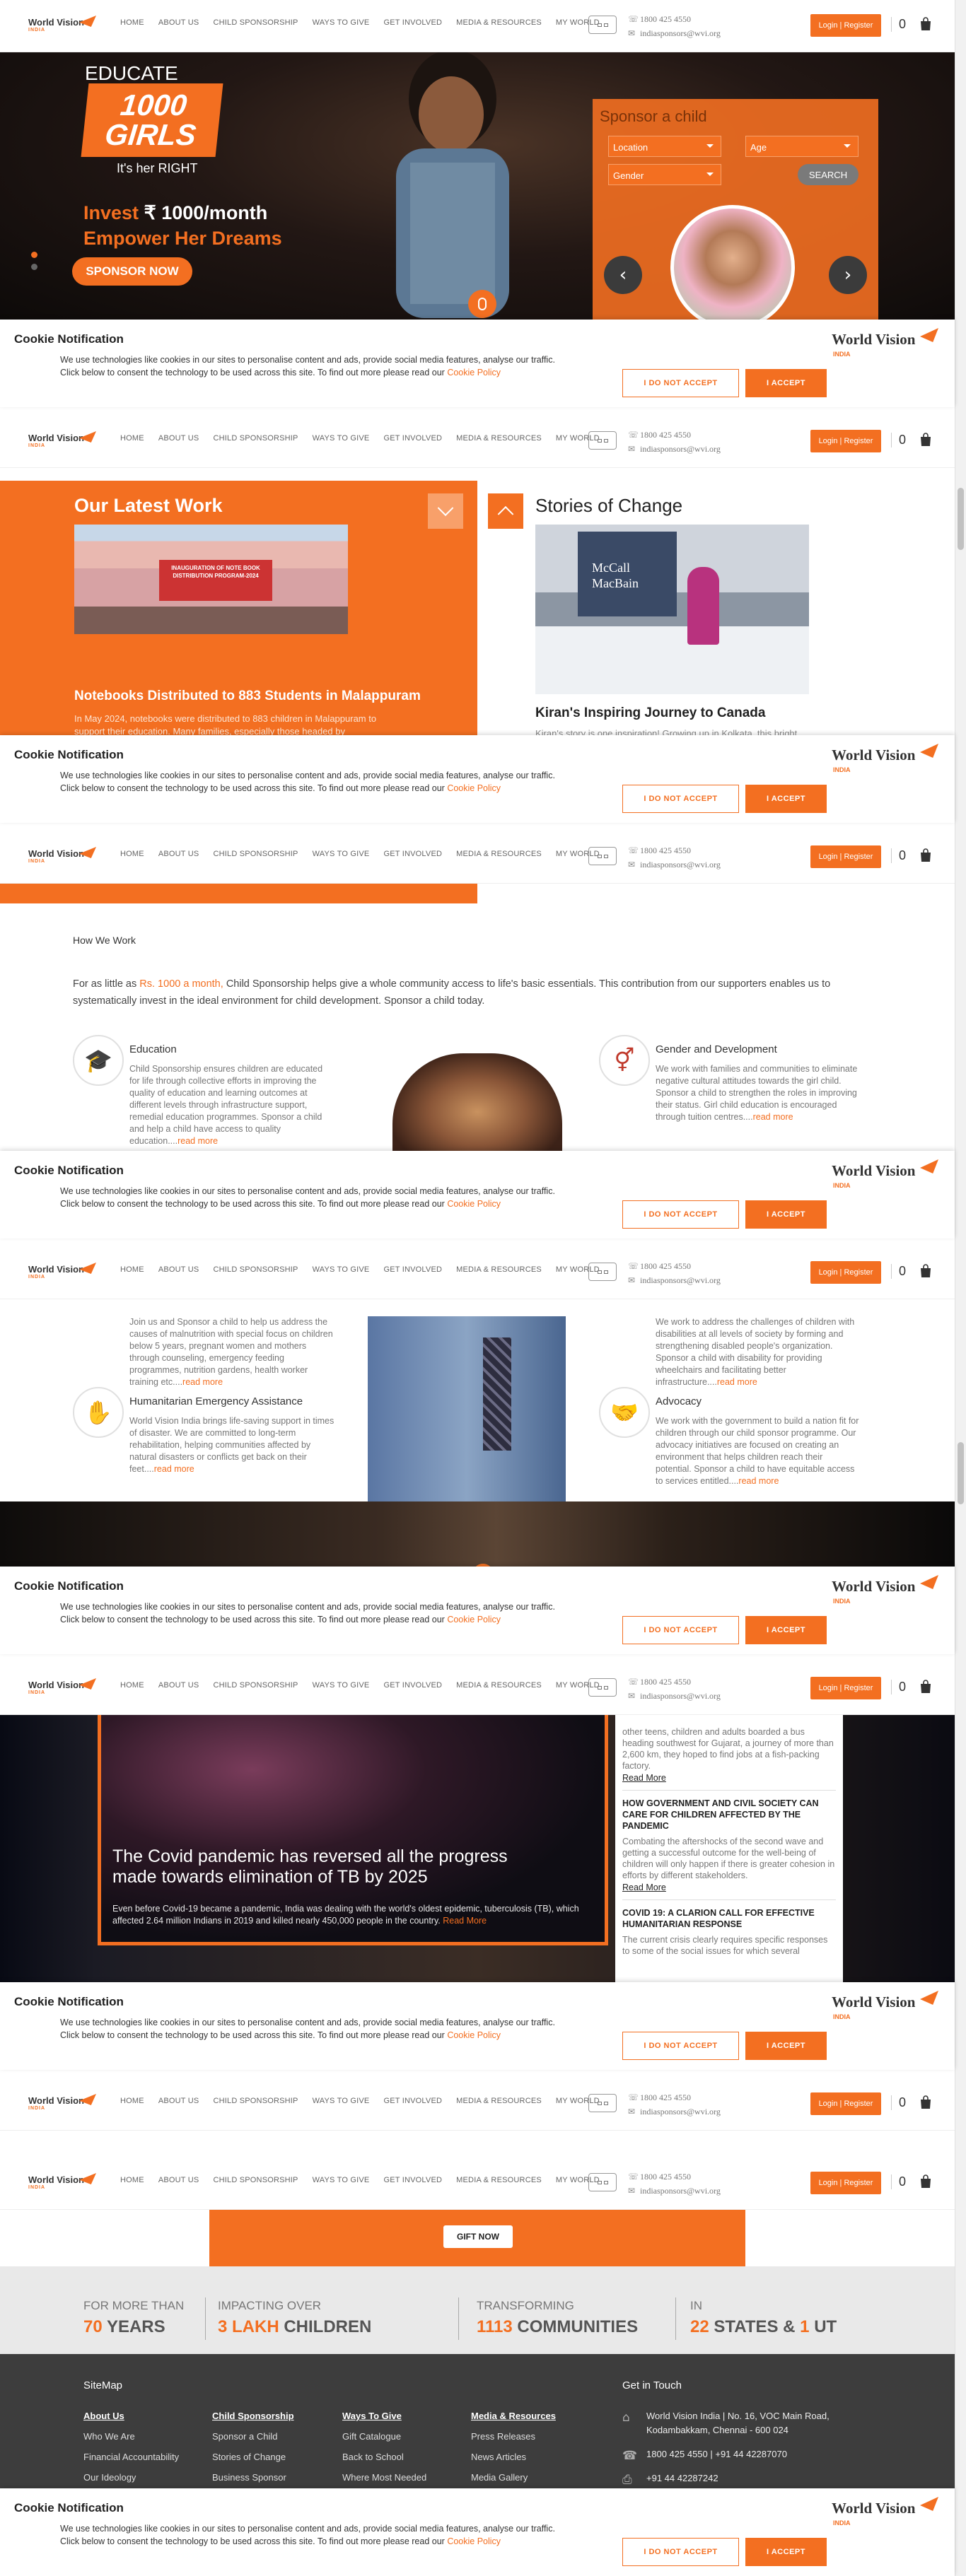 The height and width of the screenshot is (2576, 966). I want to click on next-arrow-icon: ›, so click(848, 275).